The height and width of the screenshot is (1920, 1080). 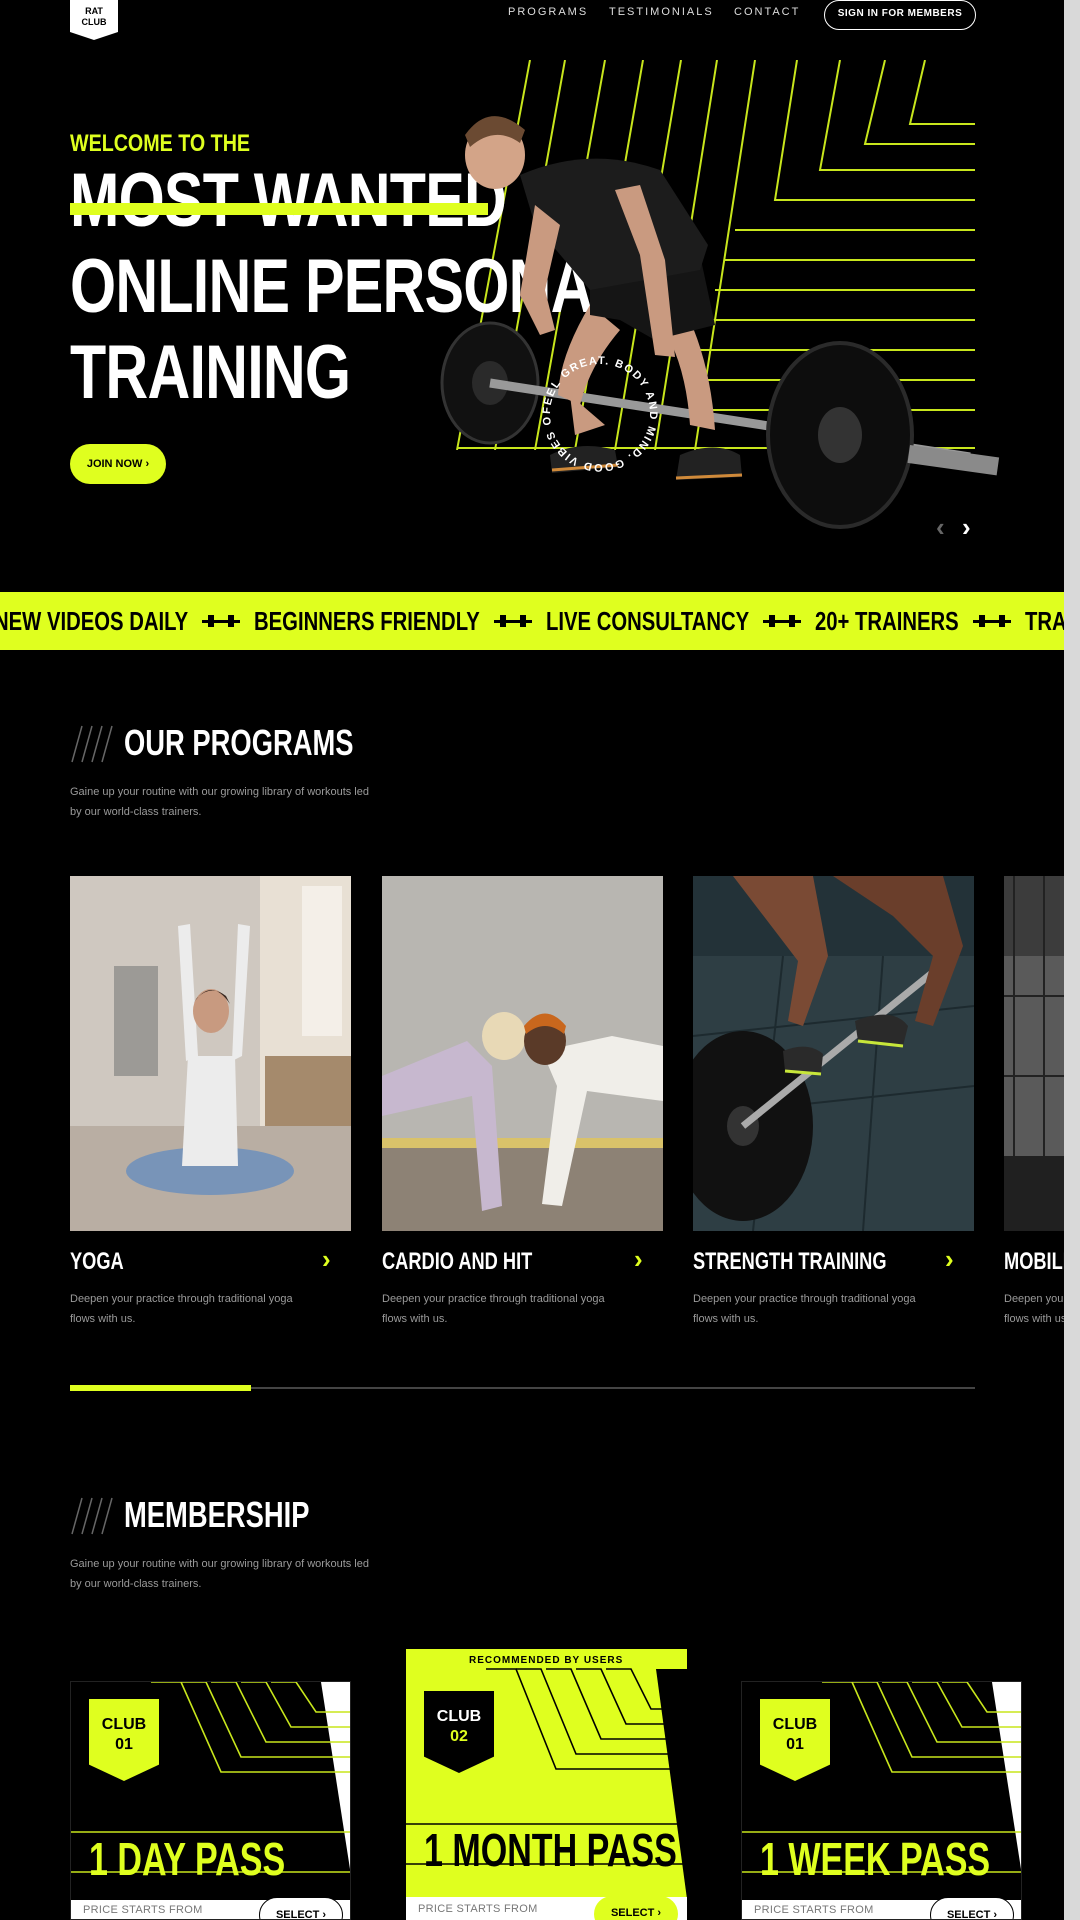 I want to click on hero-strike-bar, so click(x=279, y=209).